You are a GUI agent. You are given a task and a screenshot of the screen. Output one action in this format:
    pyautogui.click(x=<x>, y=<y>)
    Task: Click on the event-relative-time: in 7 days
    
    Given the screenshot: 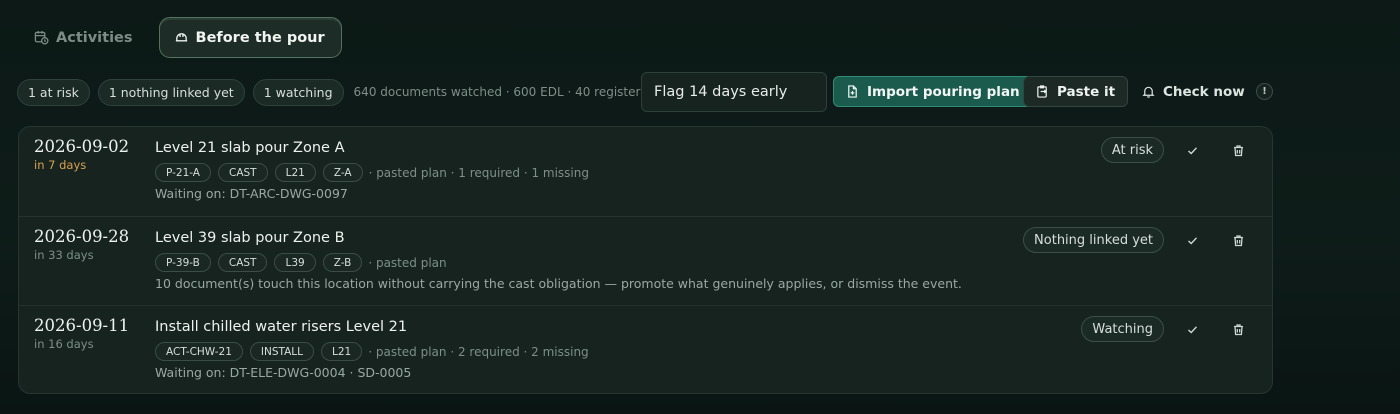 What is the action you would take?
    pyautogui.click(x=60, y=165)
    